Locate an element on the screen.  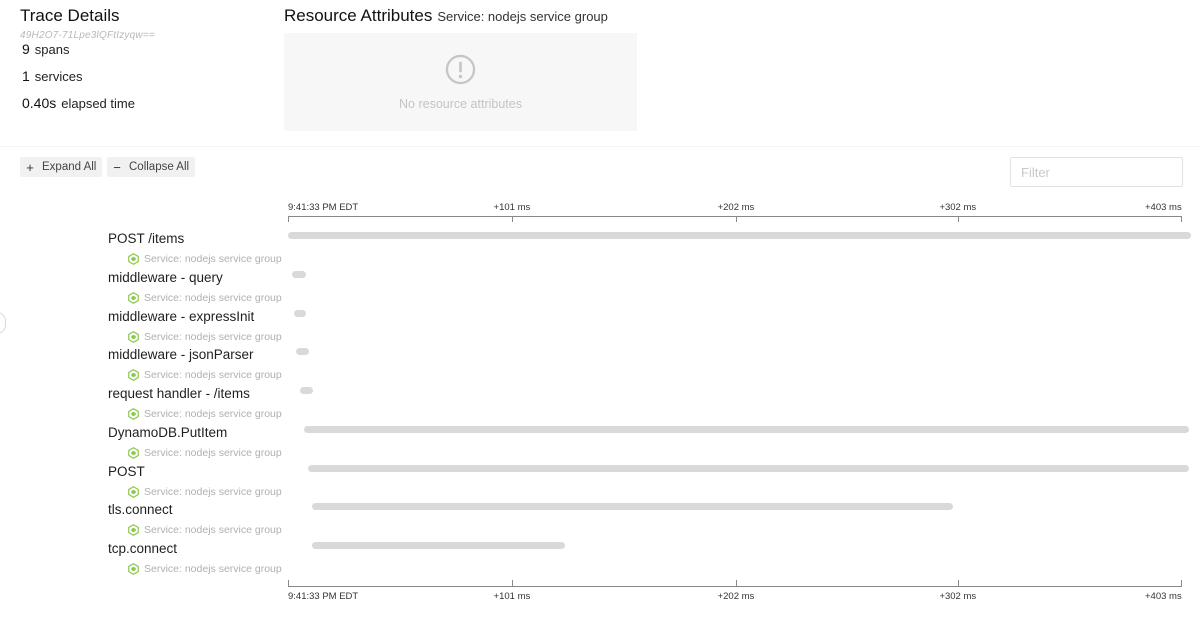
span-name: tcp.connect is located at coordinates (142, 548).